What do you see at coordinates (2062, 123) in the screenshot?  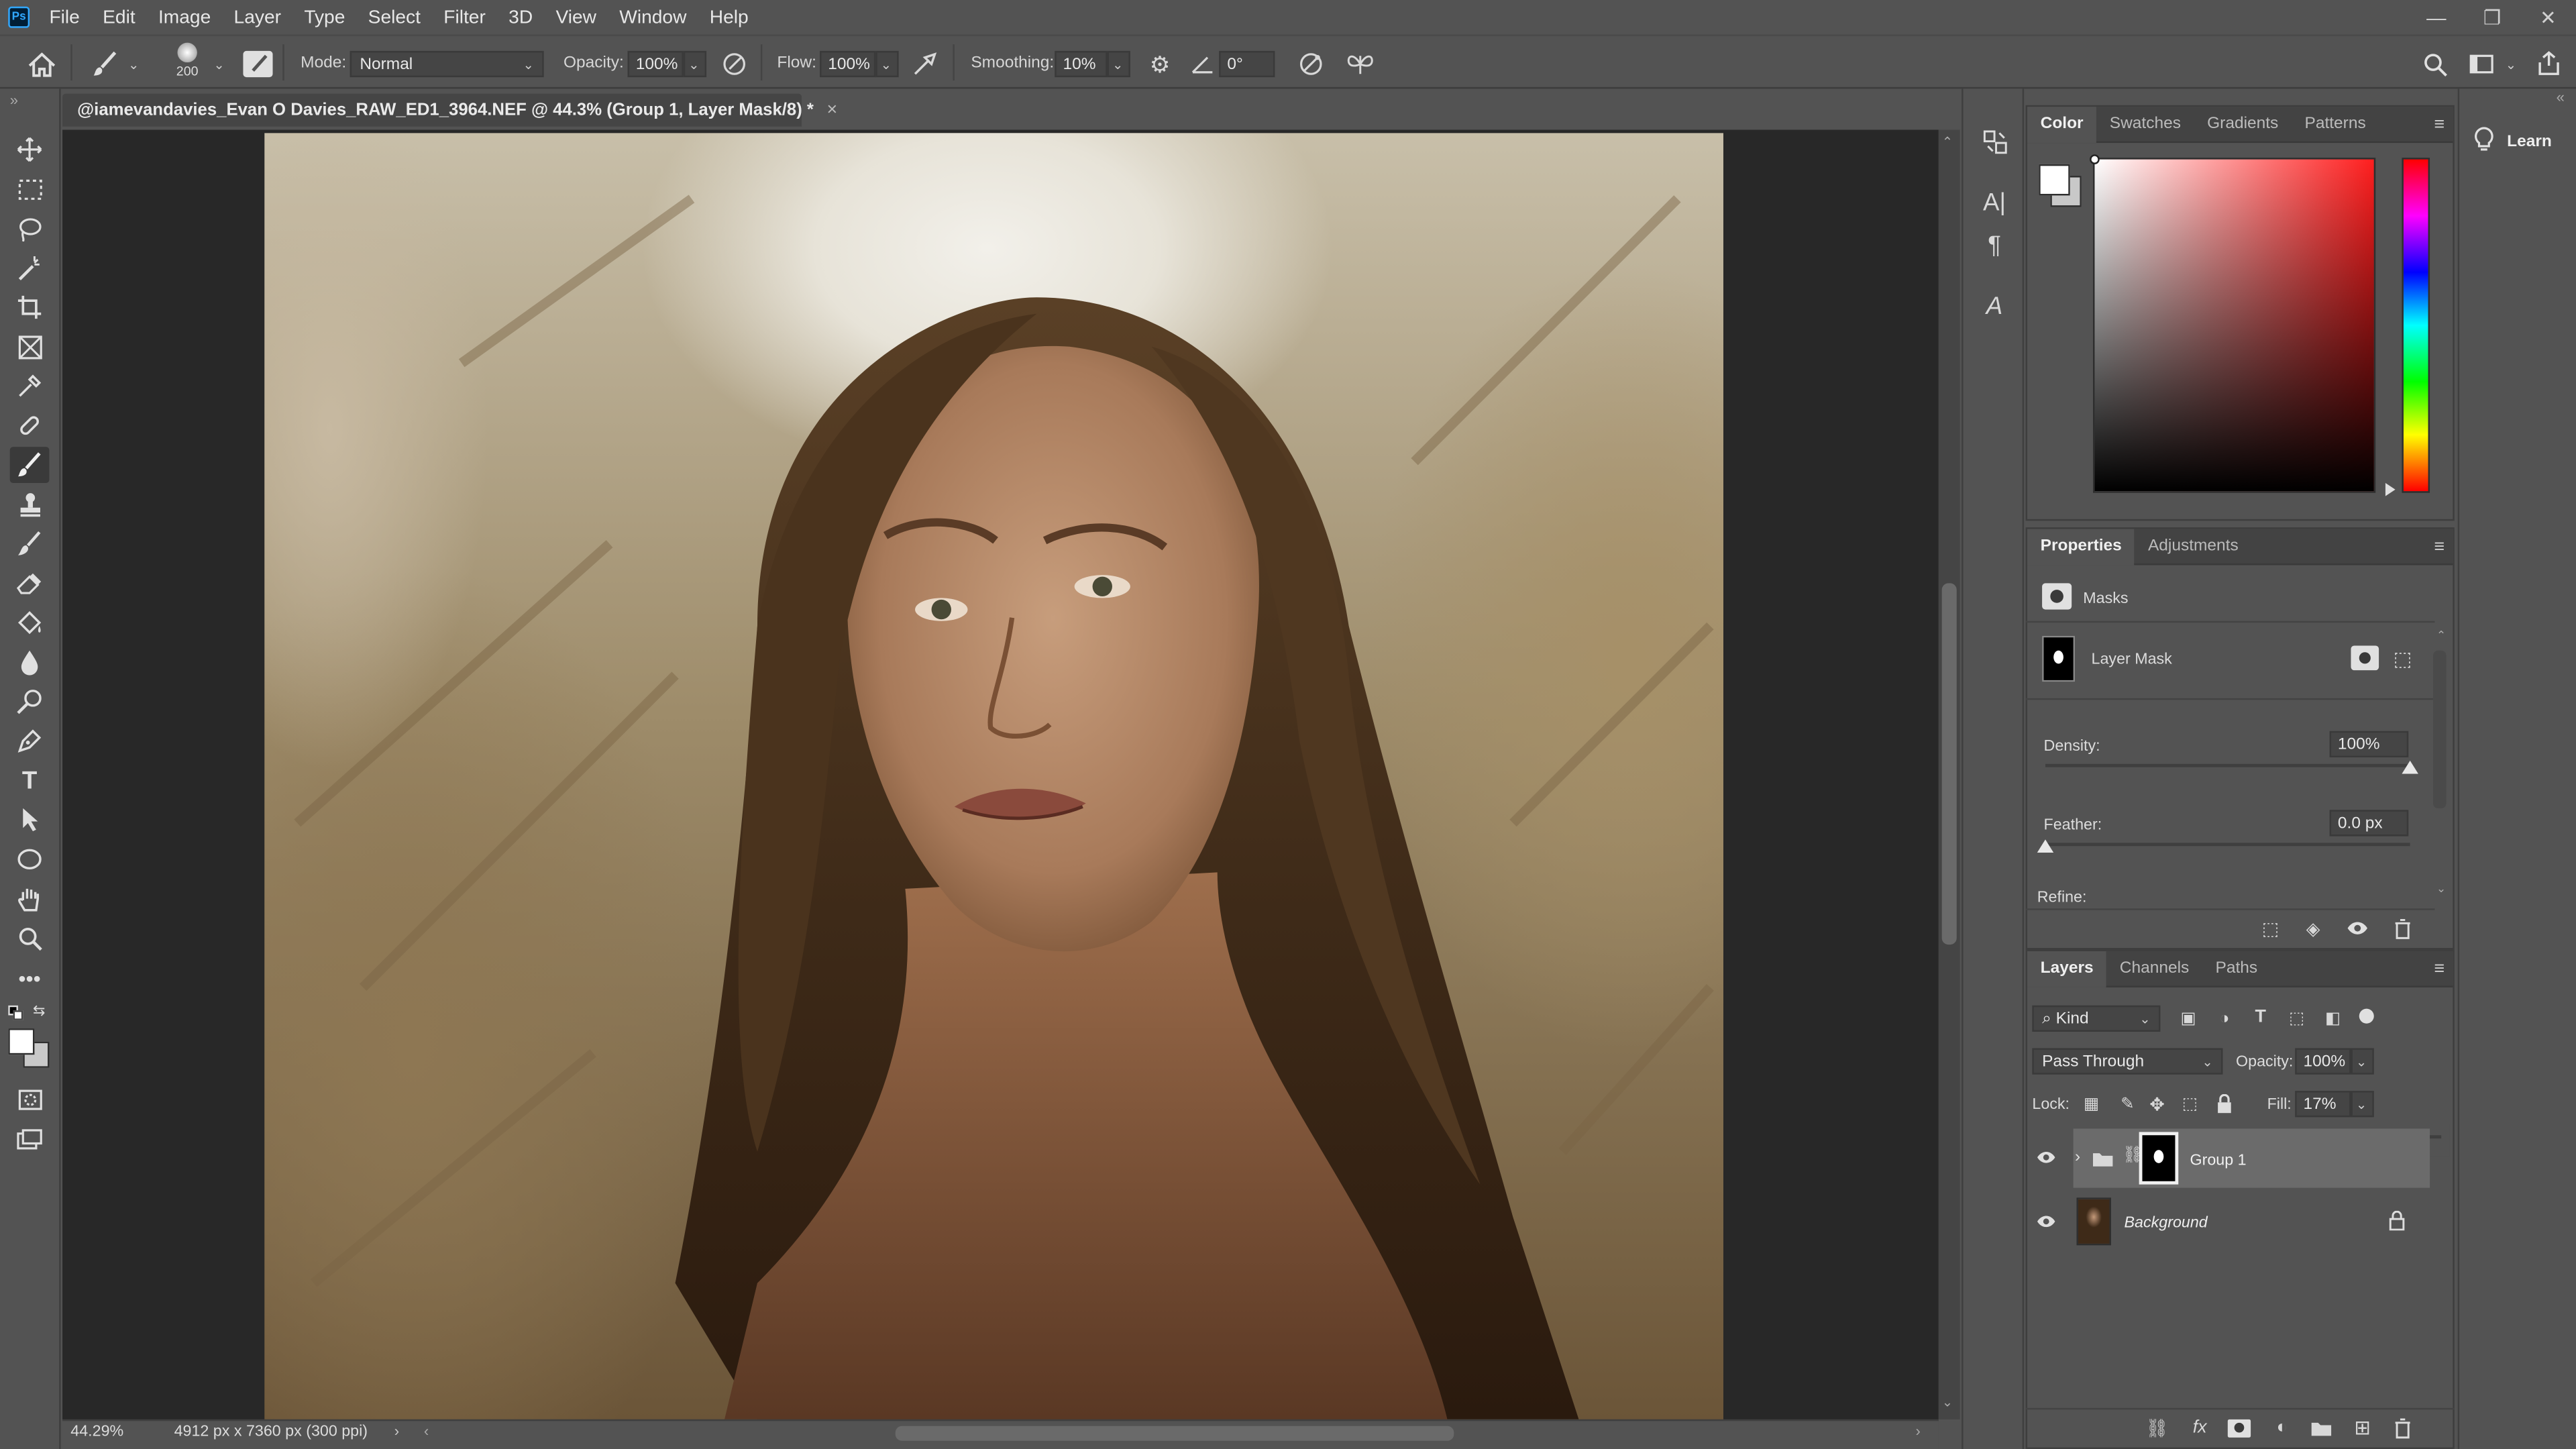 I see `tab-color: Color` at bounding box center [2062, 123].